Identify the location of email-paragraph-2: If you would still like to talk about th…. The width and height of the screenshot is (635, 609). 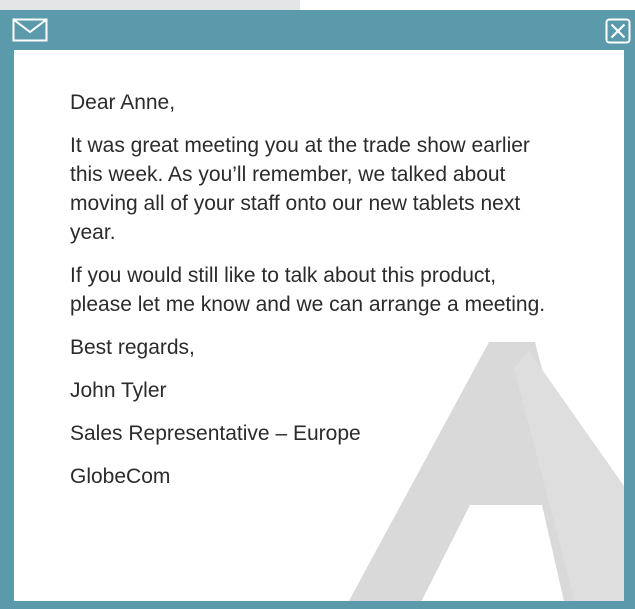
(308, 290).